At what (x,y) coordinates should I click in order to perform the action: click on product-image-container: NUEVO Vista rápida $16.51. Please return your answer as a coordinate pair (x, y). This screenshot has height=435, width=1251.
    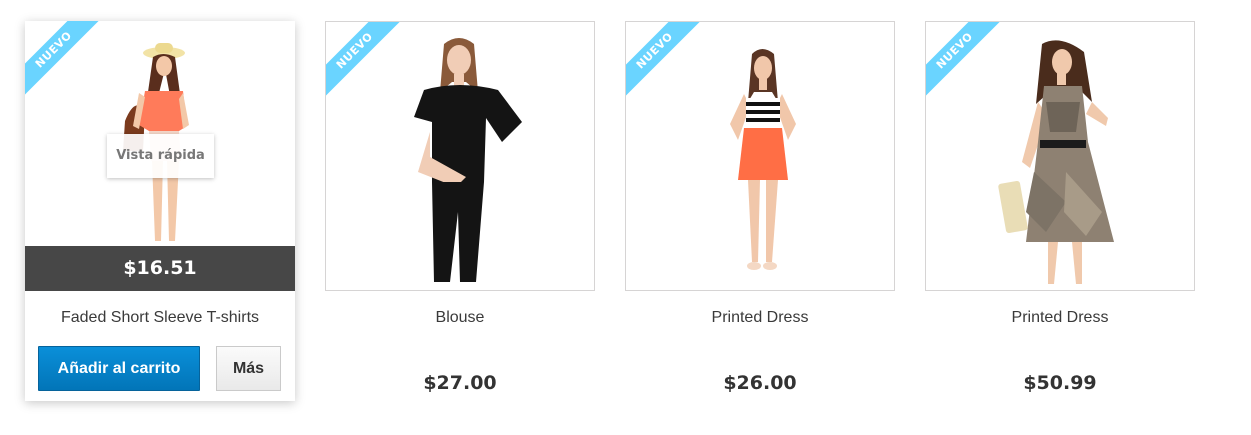
    Looking at the image, I should click on (160, 156).